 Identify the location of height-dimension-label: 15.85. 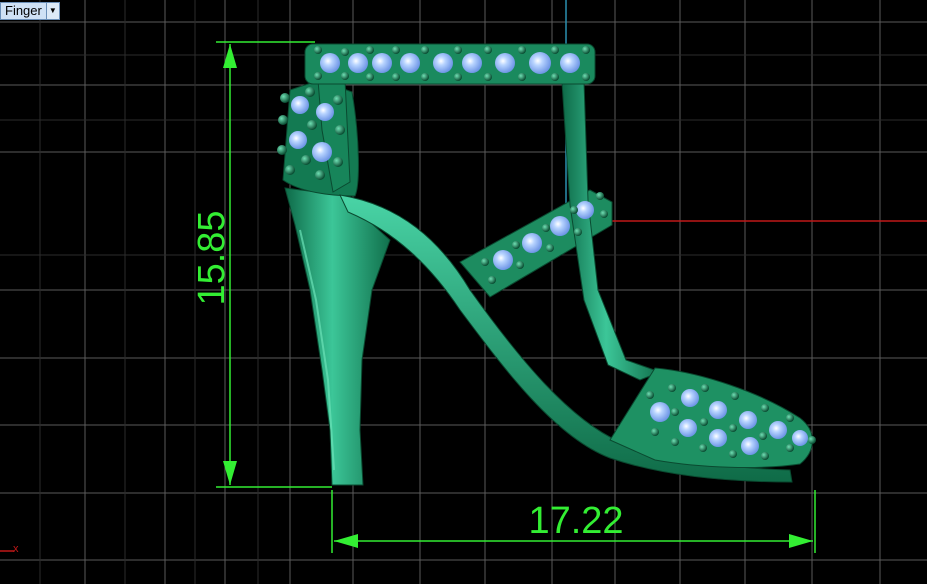
(212, 257).